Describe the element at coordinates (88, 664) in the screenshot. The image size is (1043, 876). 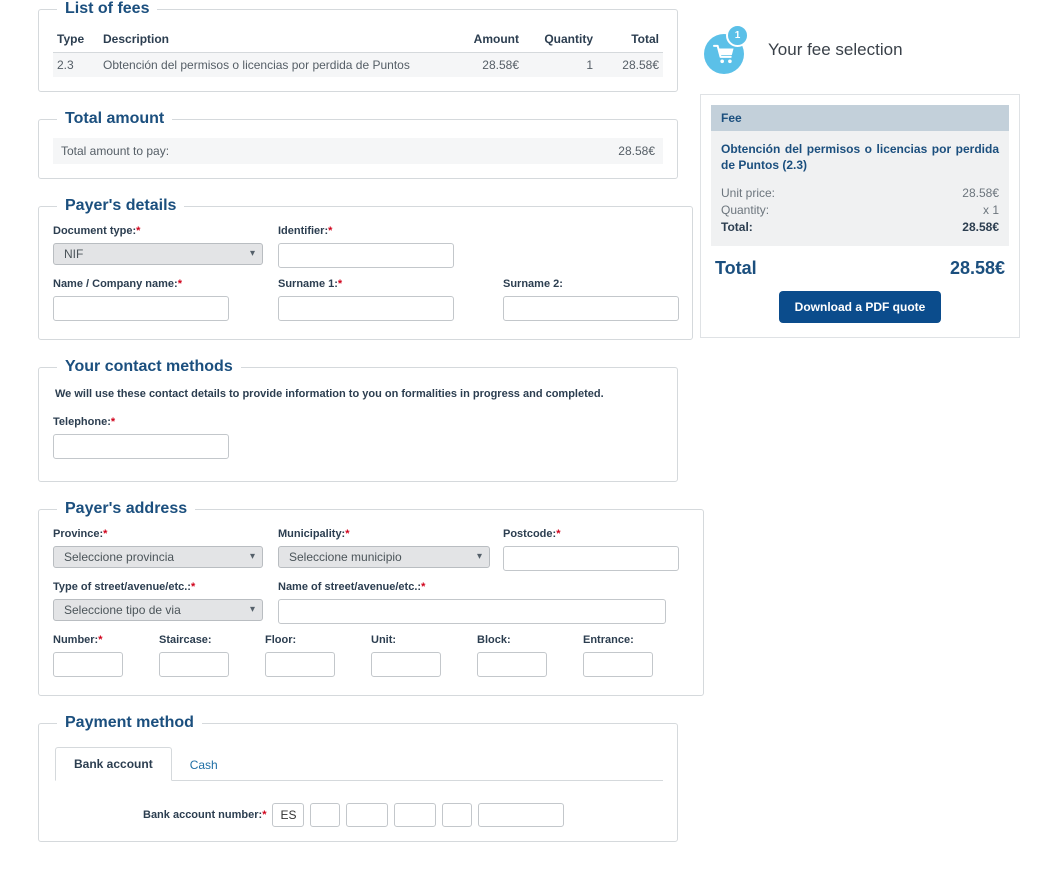
I see `number-input` at that location.